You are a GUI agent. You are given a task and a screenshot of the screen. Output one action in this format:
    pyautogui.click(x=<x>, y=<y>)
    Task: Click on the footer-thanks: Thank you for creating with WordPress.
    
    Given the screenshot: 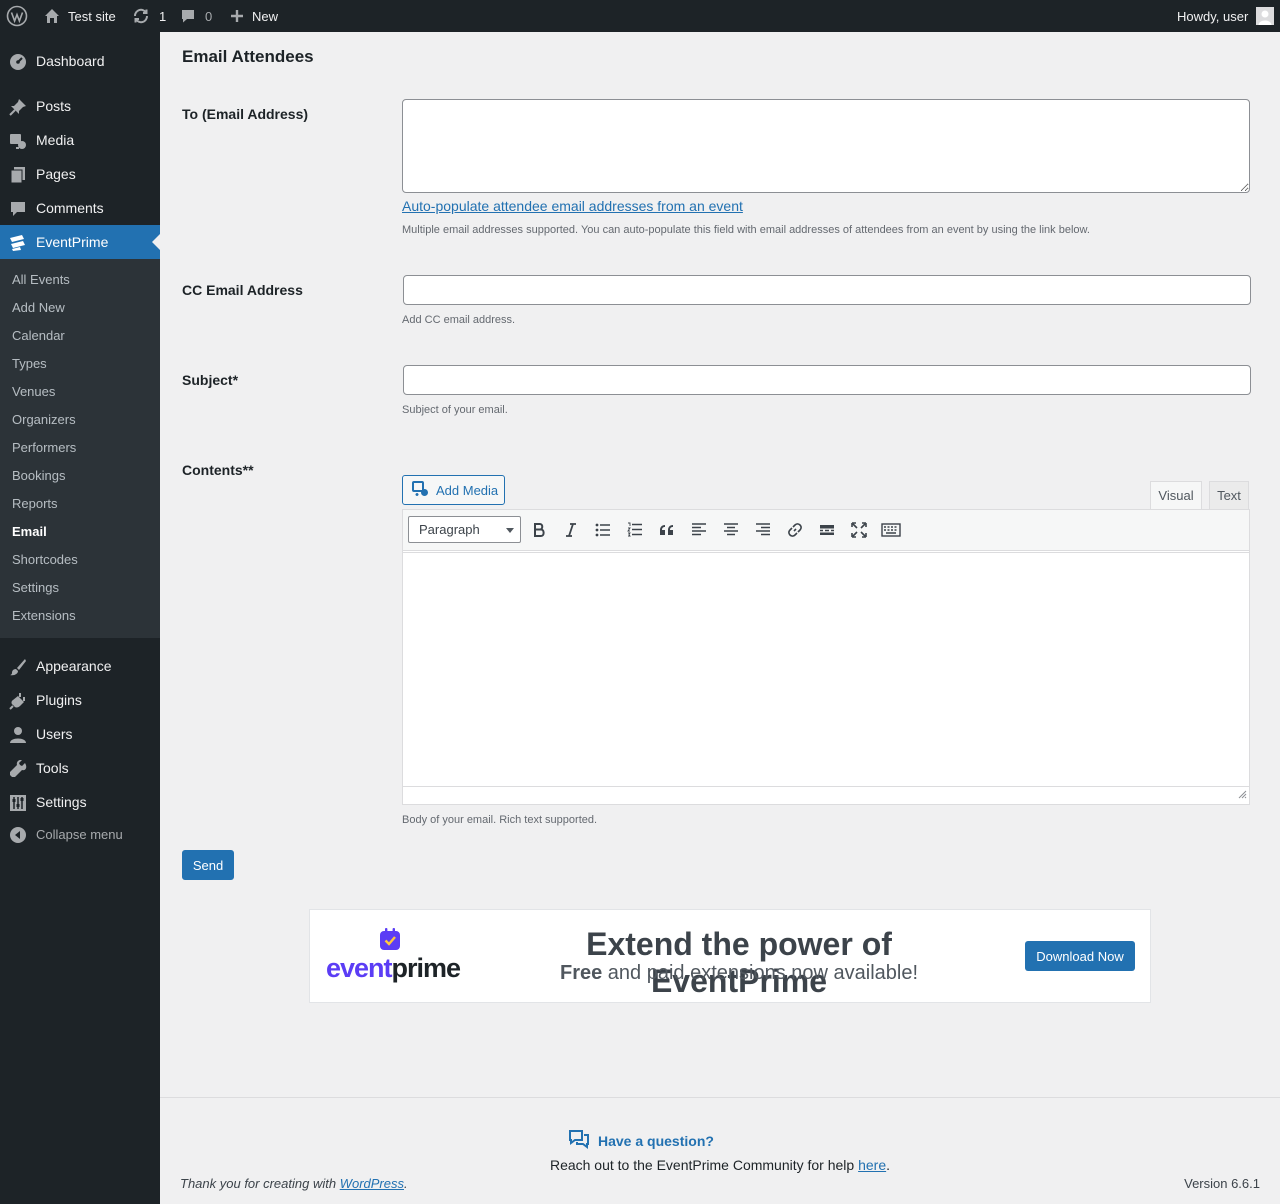 What is the action you would take?
    pyautogui.click(x=294, y=1183)
    